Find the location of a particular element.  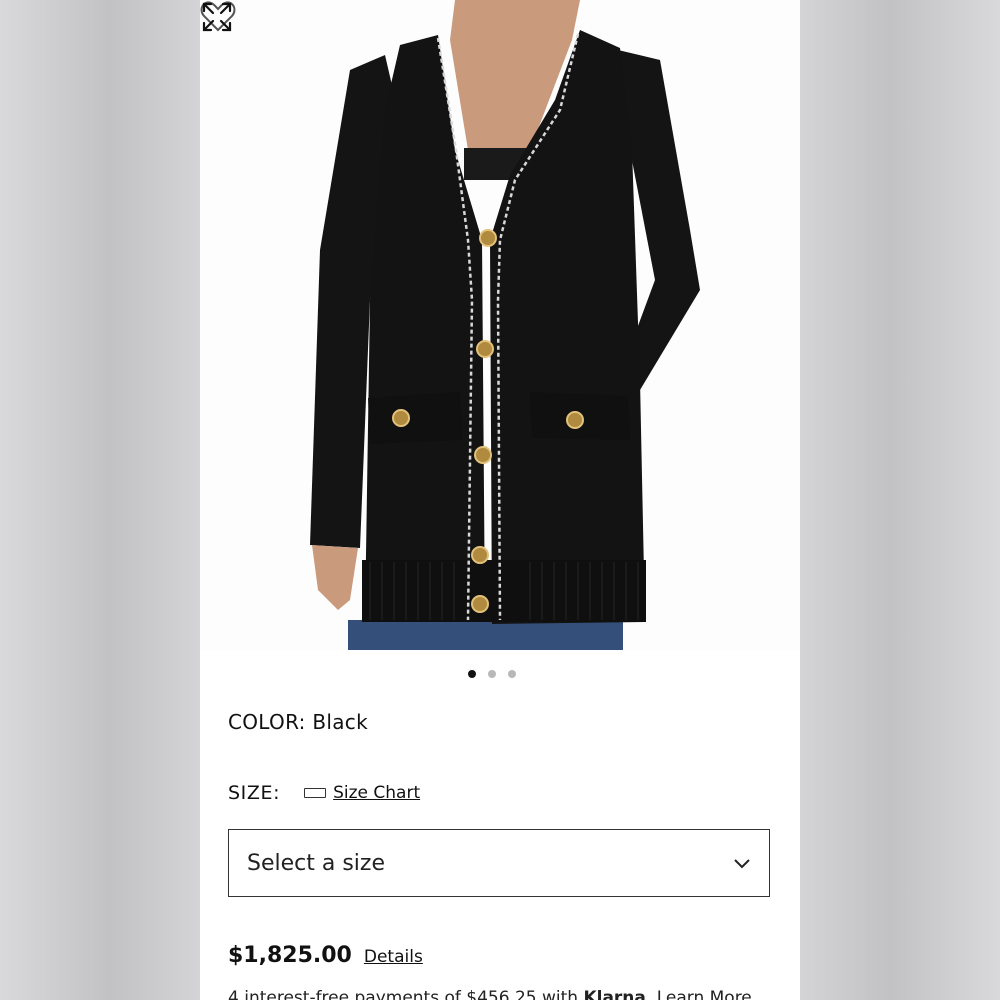

price-details-link: Details is located at coordinates (393, 957).